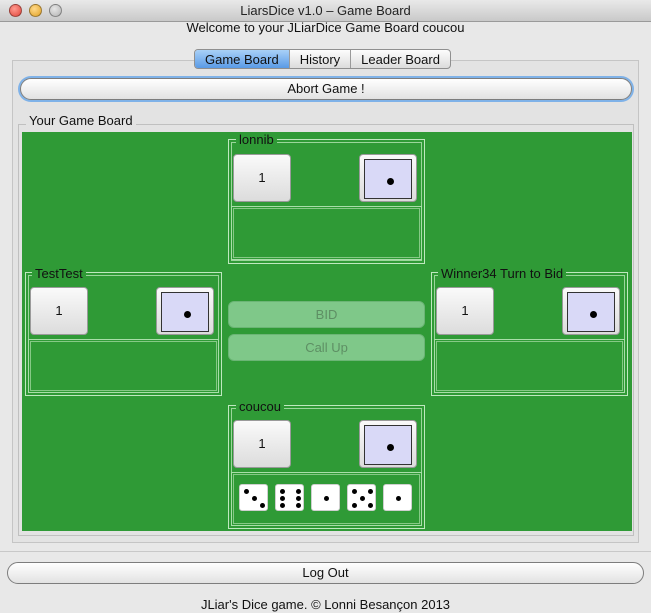 This screenshot has width=651, height=613. What do you see at coordinates (325, 604) in the screenshot?
I see `footer-credit: JLiar's Dice game. © Lonni Besançon 2013` at bounding box center [325, 604].